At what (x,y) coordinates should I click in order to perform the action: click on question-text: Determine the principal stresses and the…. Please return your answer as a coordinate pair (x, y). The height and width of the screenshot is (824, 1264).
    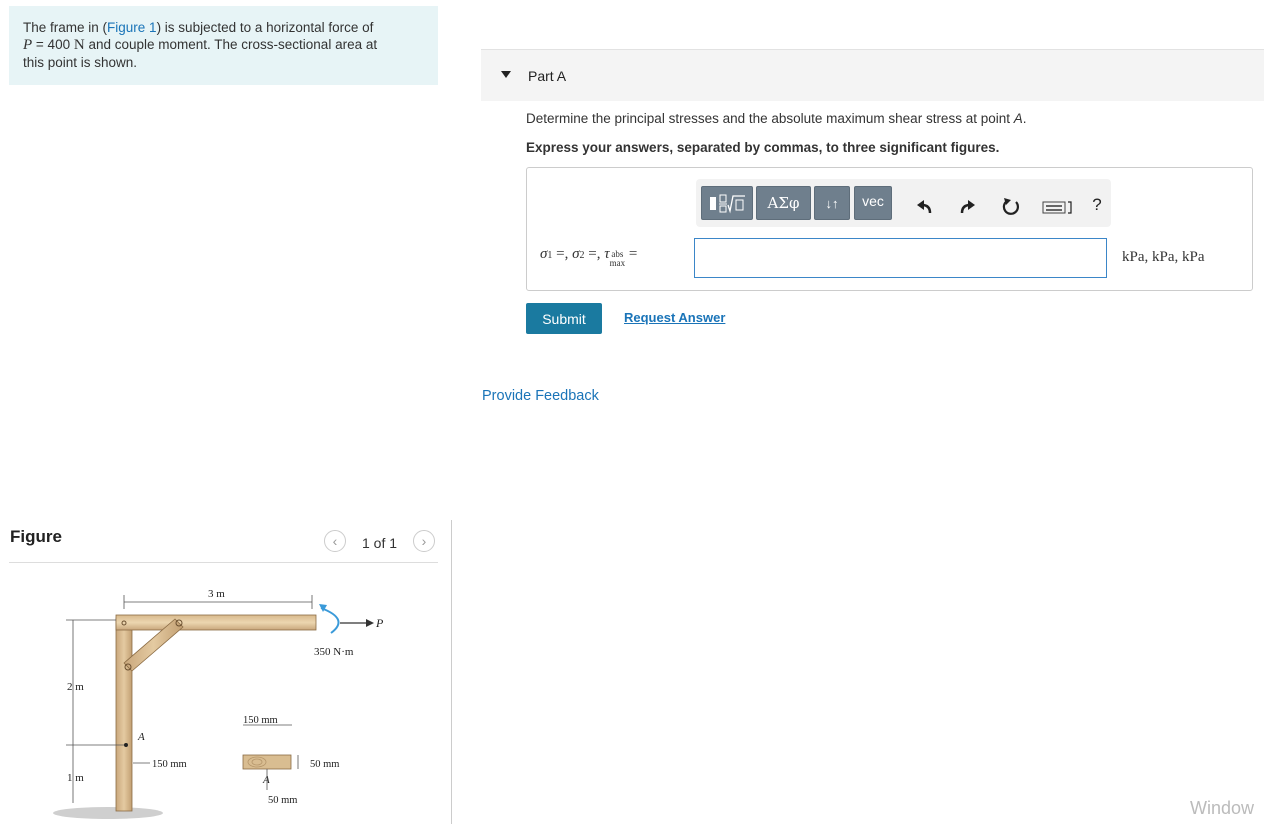
    Looking at the image, I should click on (776, 118).